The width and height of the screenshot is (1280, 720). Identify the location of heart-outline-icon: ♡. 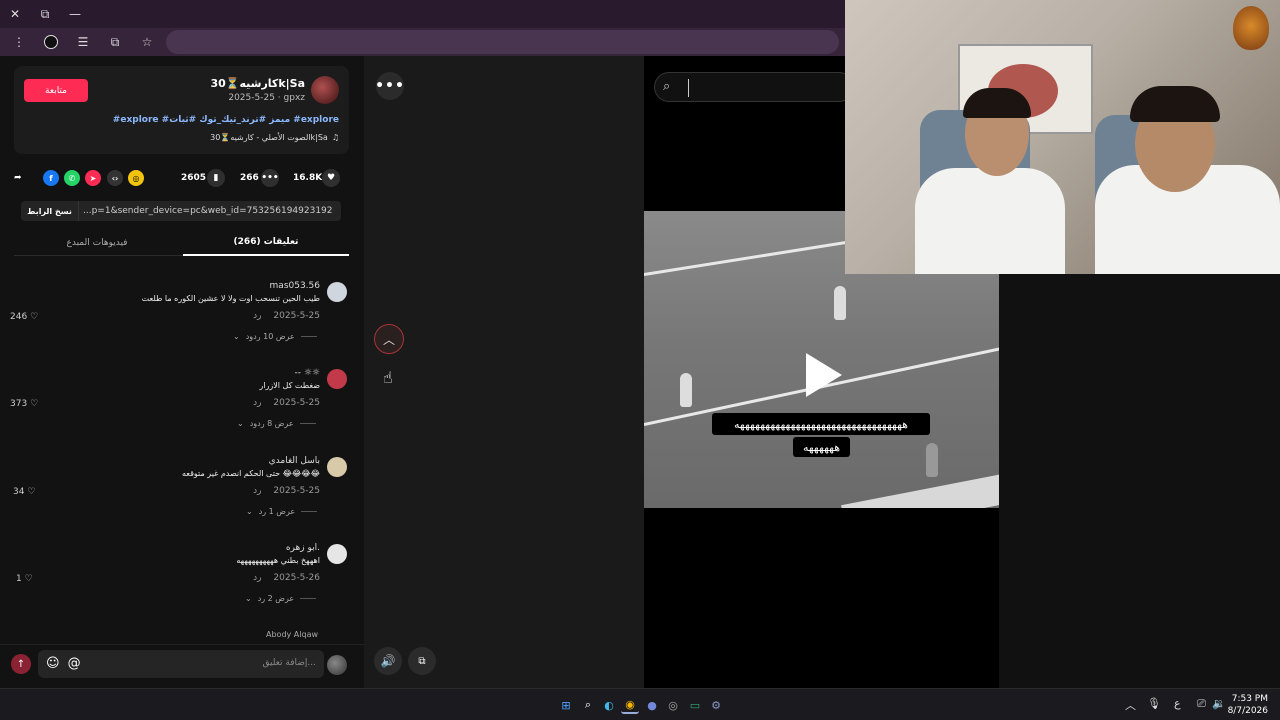
(28, 579).